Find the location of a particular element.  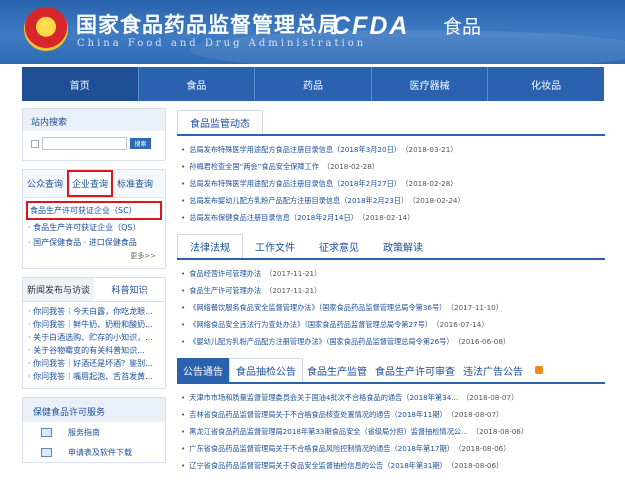

link-sc-licensed-enterprises: 食品生产许可获证企业（SC） is located at coordinates (94, 210).